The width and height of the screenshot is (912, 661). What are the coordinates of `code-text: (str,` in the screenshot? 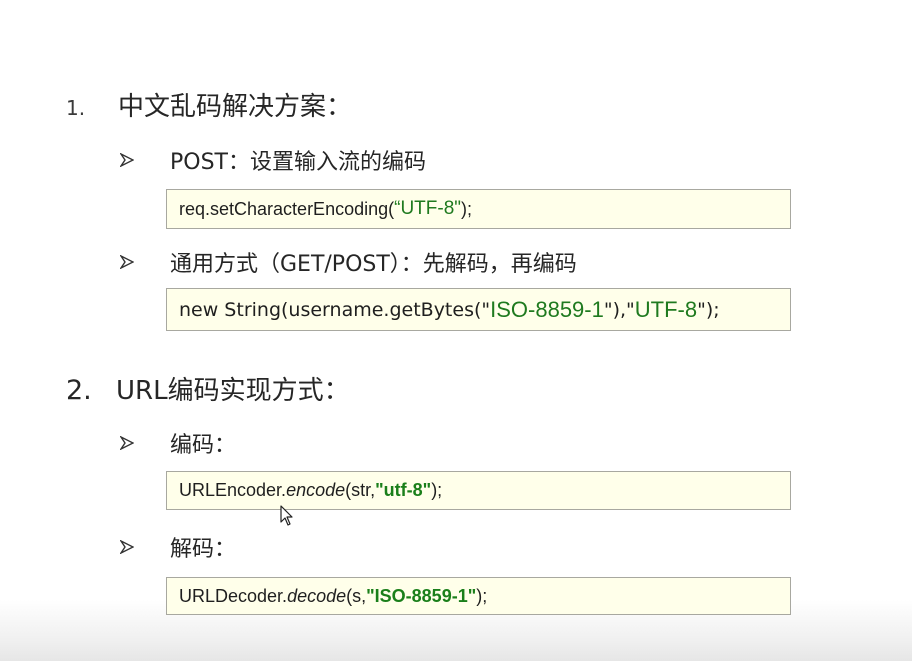 It's located at (360, 490).